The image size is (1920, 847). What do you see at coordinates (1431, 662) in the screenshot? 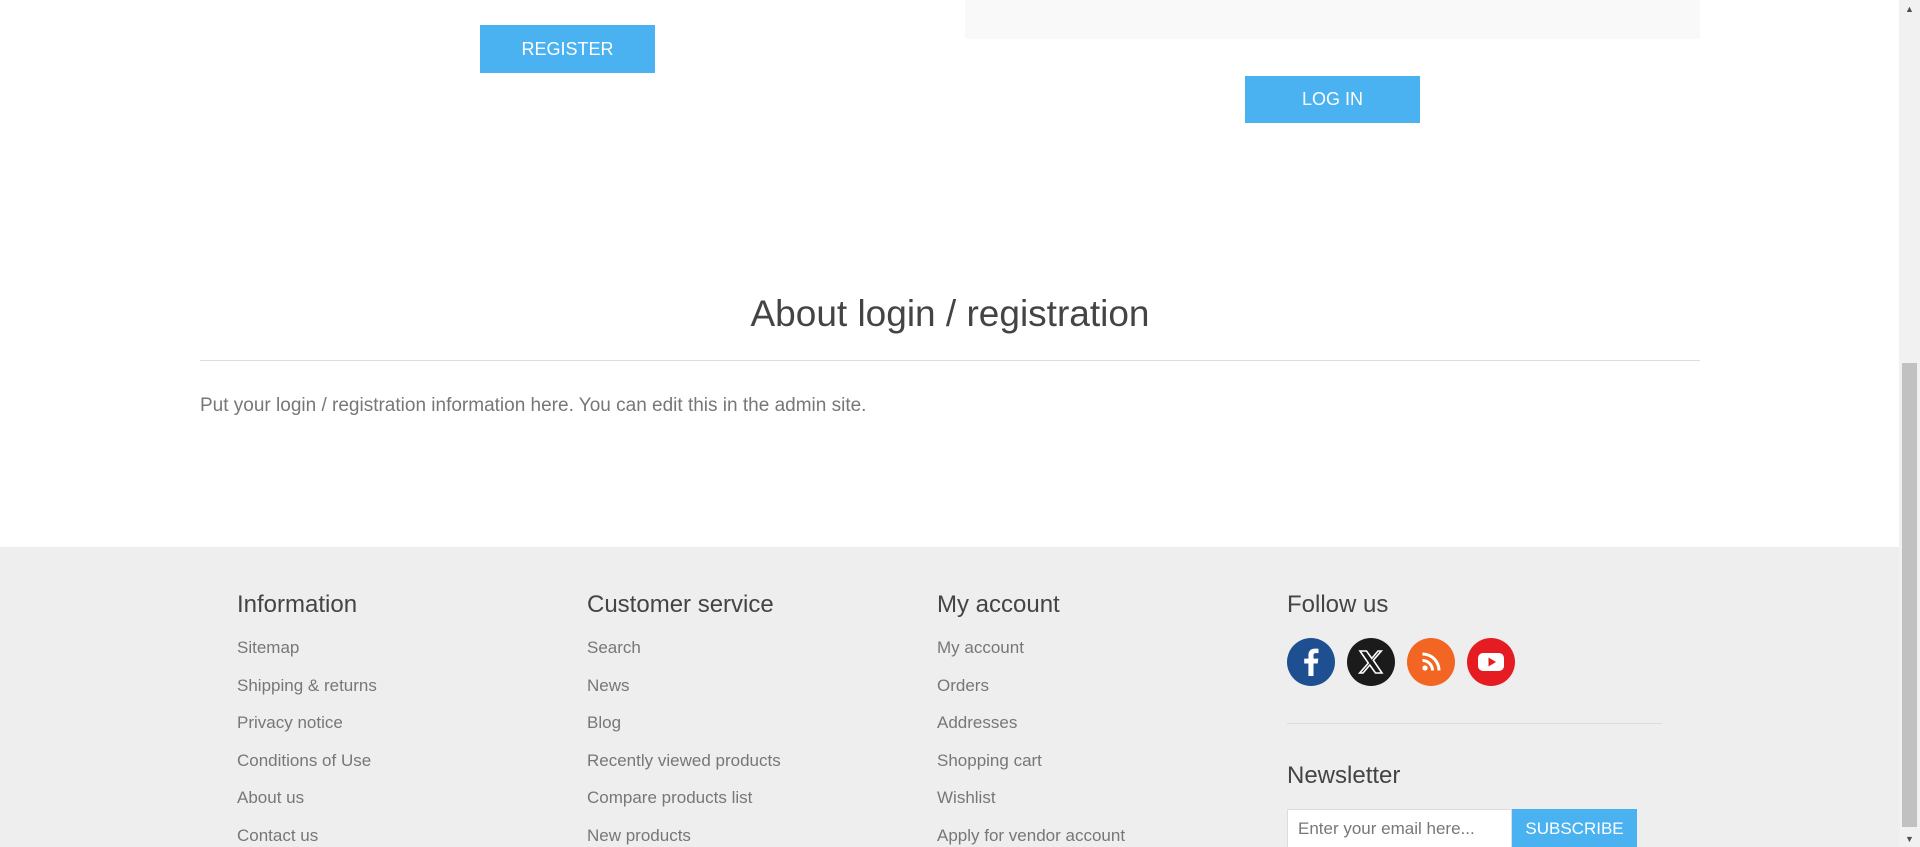
I see `rss-icon` at bounding box center [1431, 662].